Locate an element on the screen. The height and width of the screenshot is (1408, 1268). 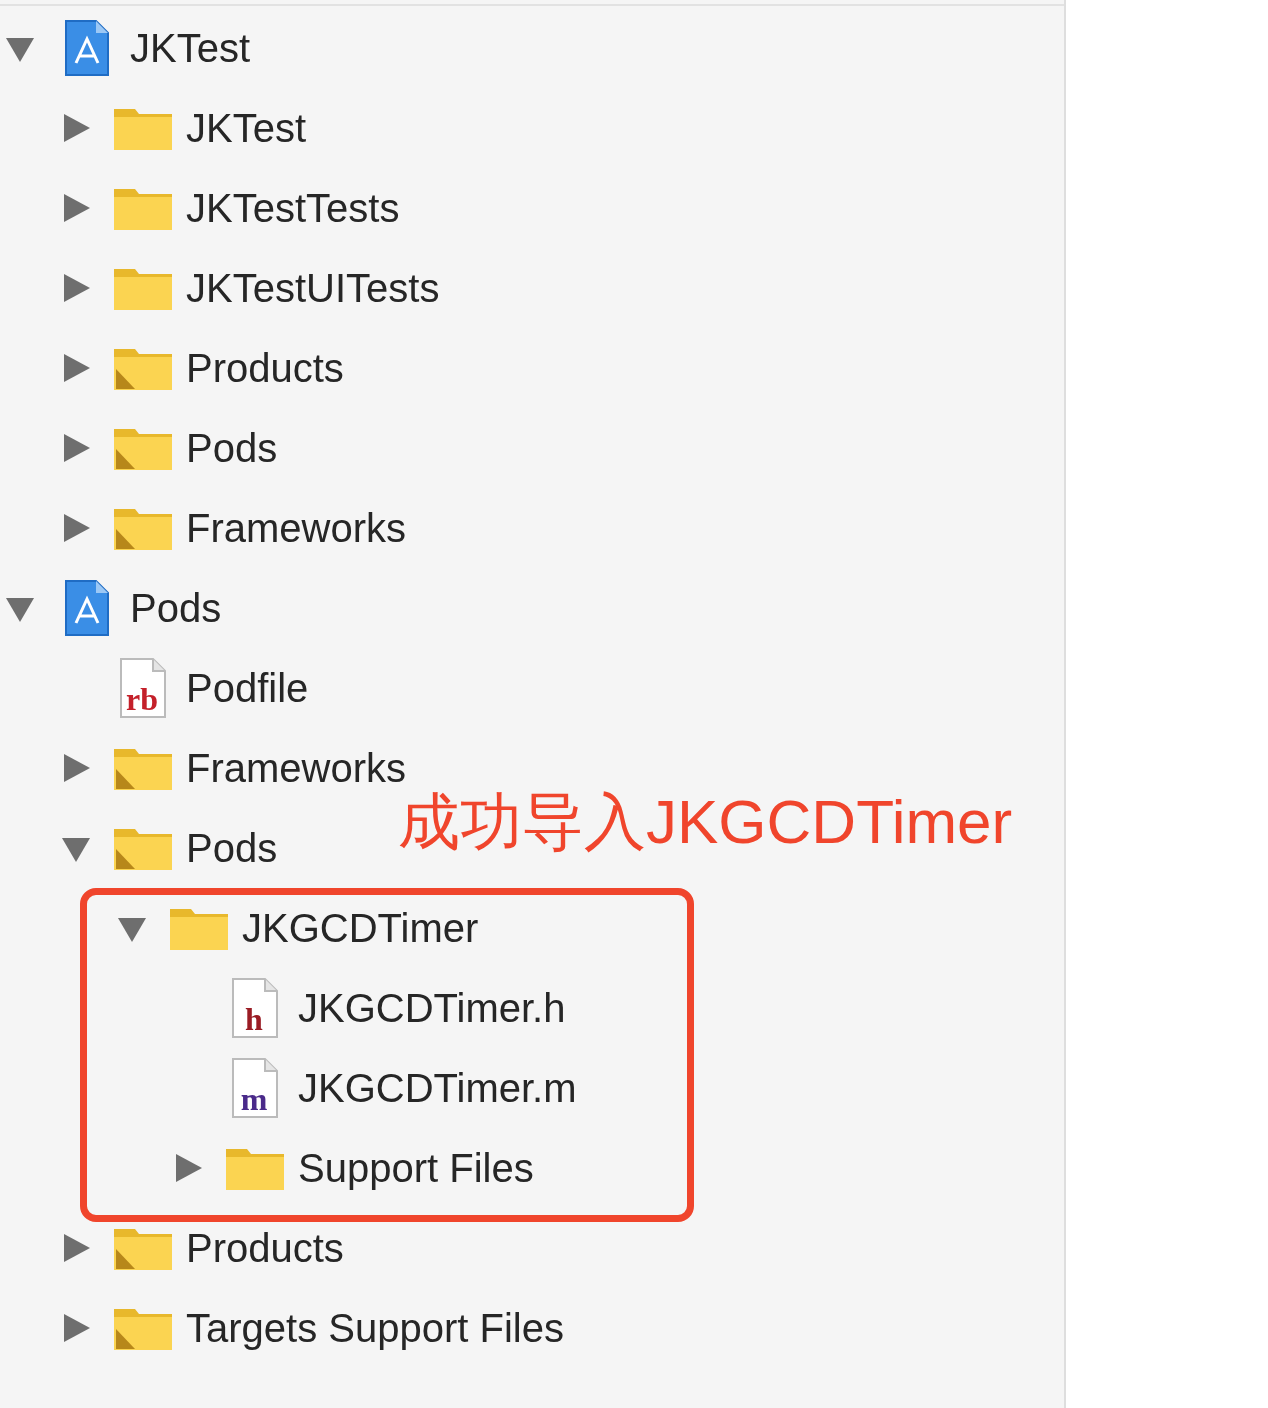
file-type-label: h is located at coordinates (254, 1019).